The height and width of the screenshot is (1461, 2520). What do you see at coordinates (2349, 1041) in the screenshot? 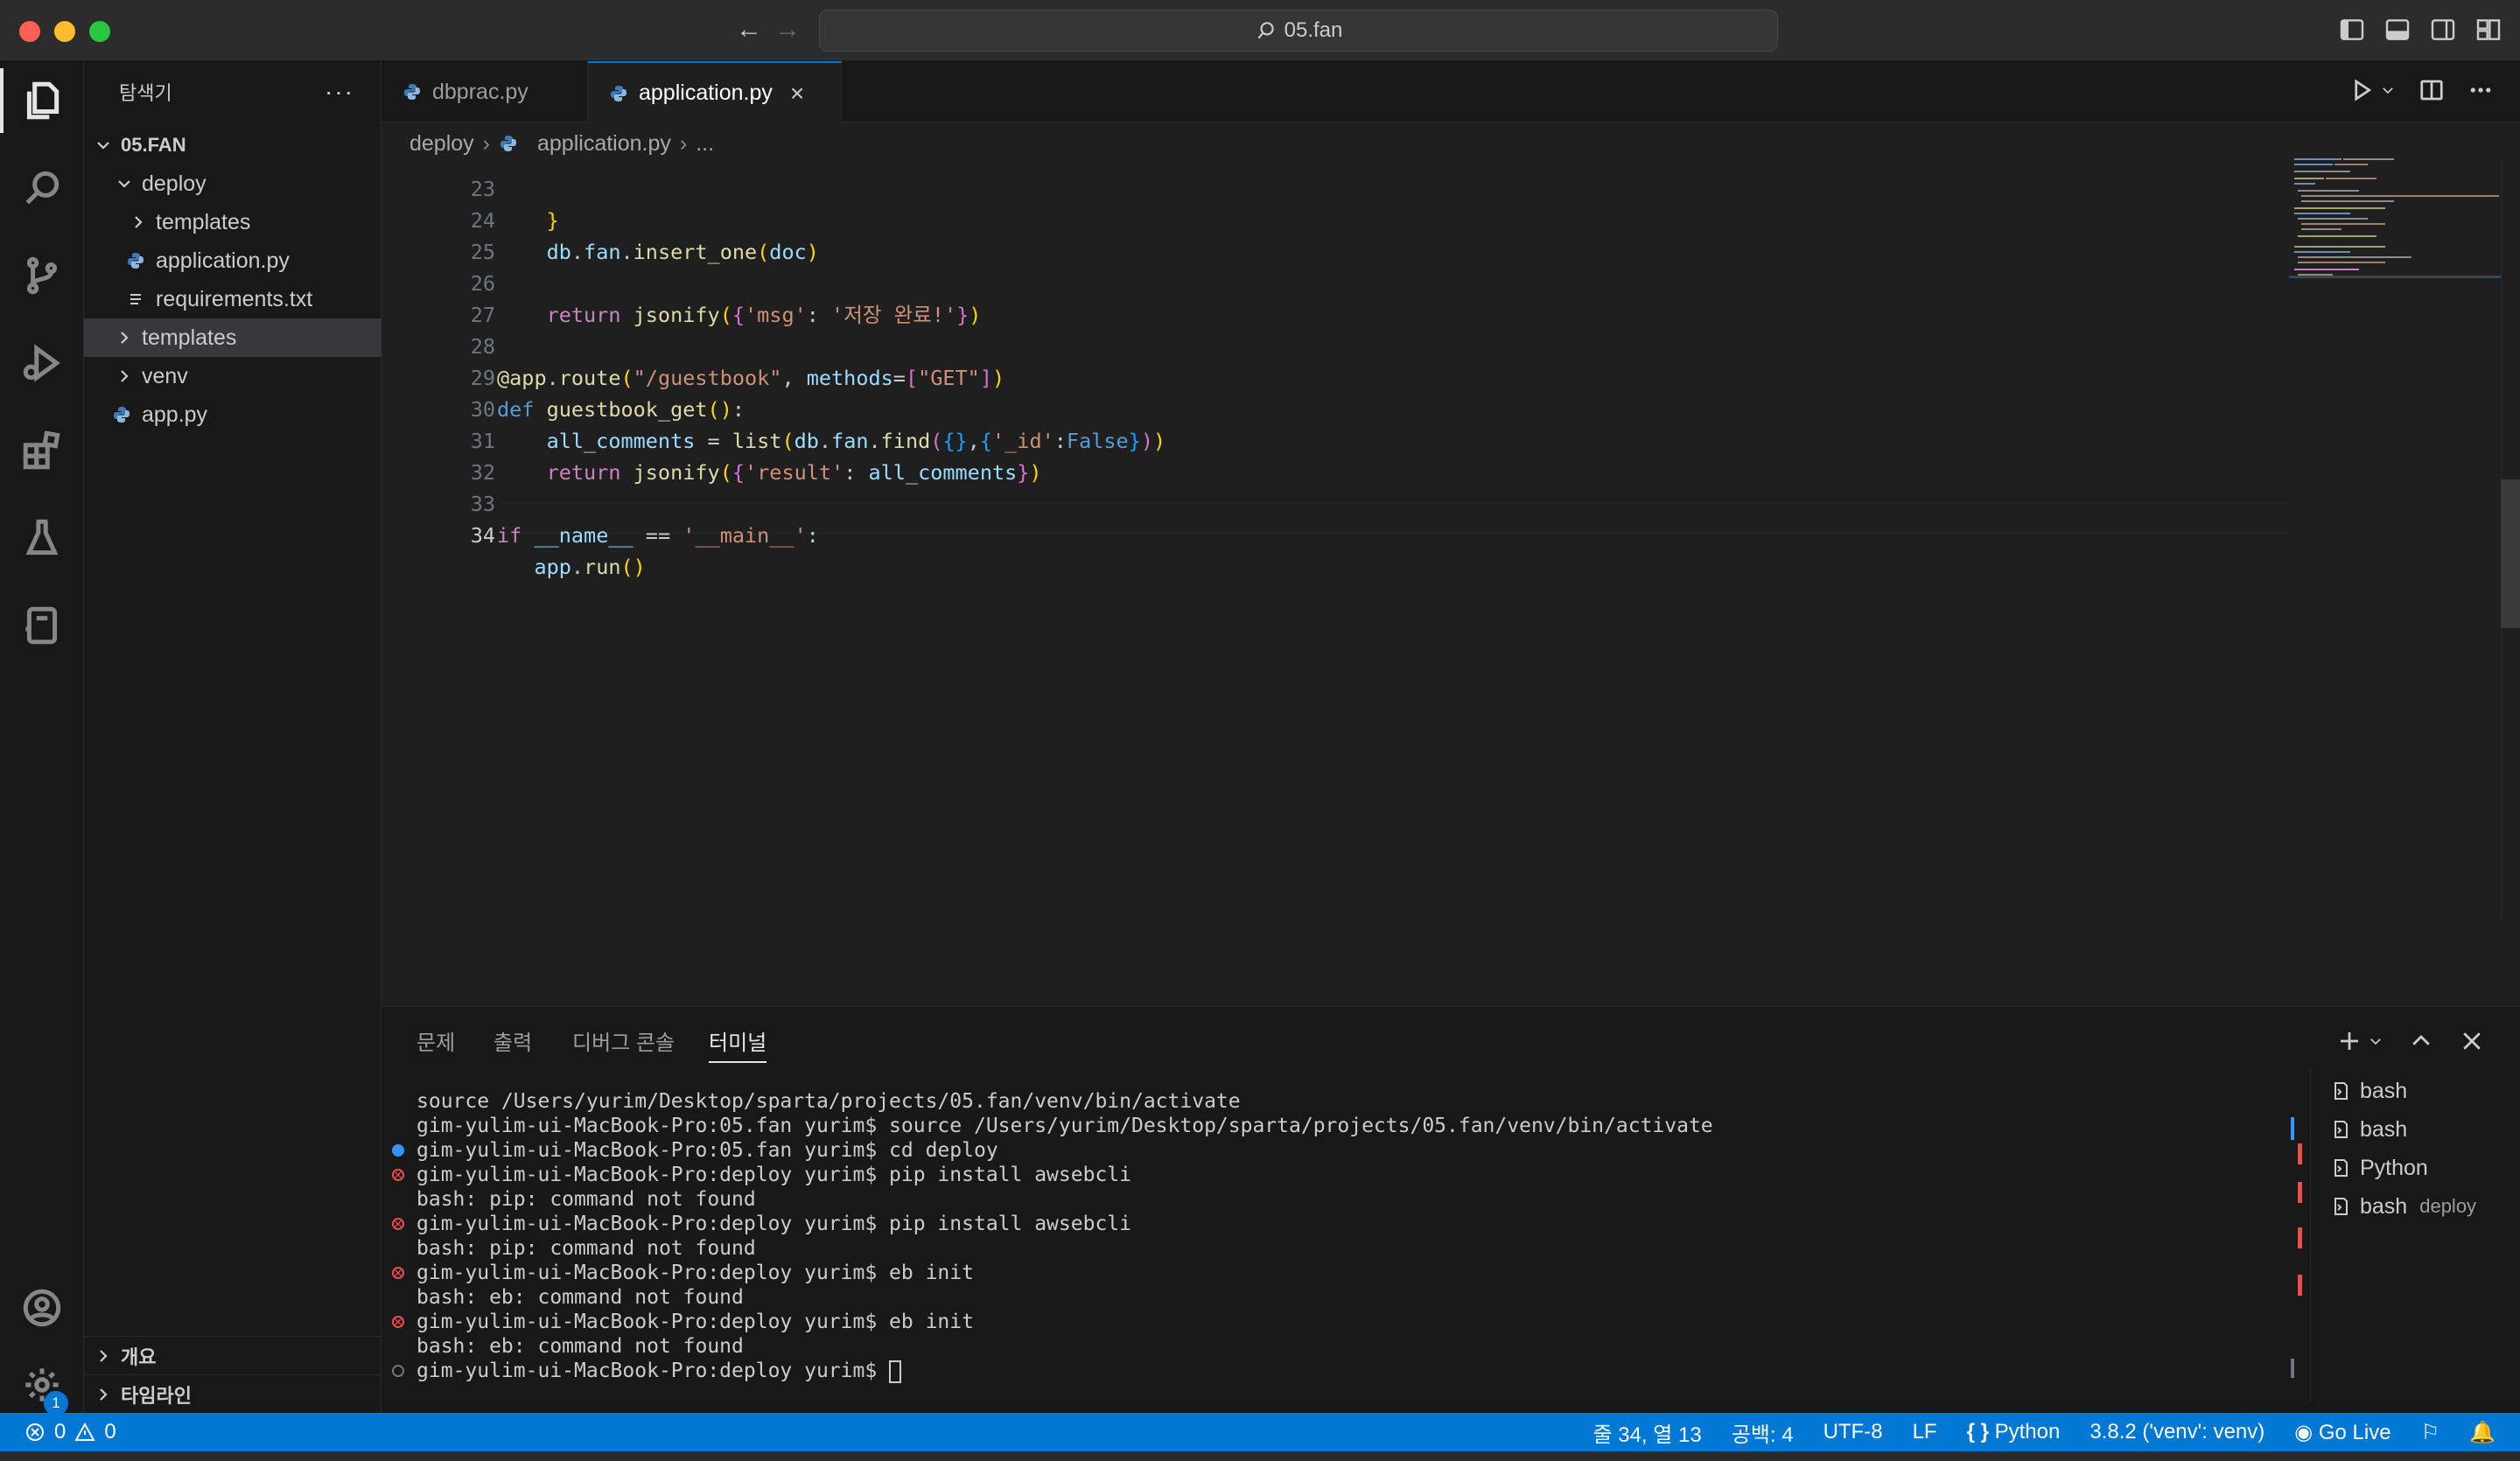
I see `new-terminal-plus-icon` at bounding box center [2349, 1041].